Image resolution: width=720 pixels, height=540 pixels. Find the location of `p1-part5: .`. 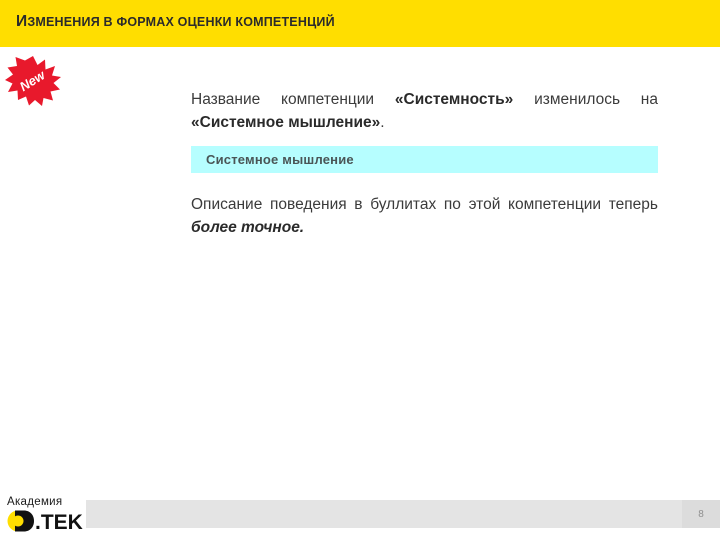

p1-part5: . is located at coordinates (382, 122).